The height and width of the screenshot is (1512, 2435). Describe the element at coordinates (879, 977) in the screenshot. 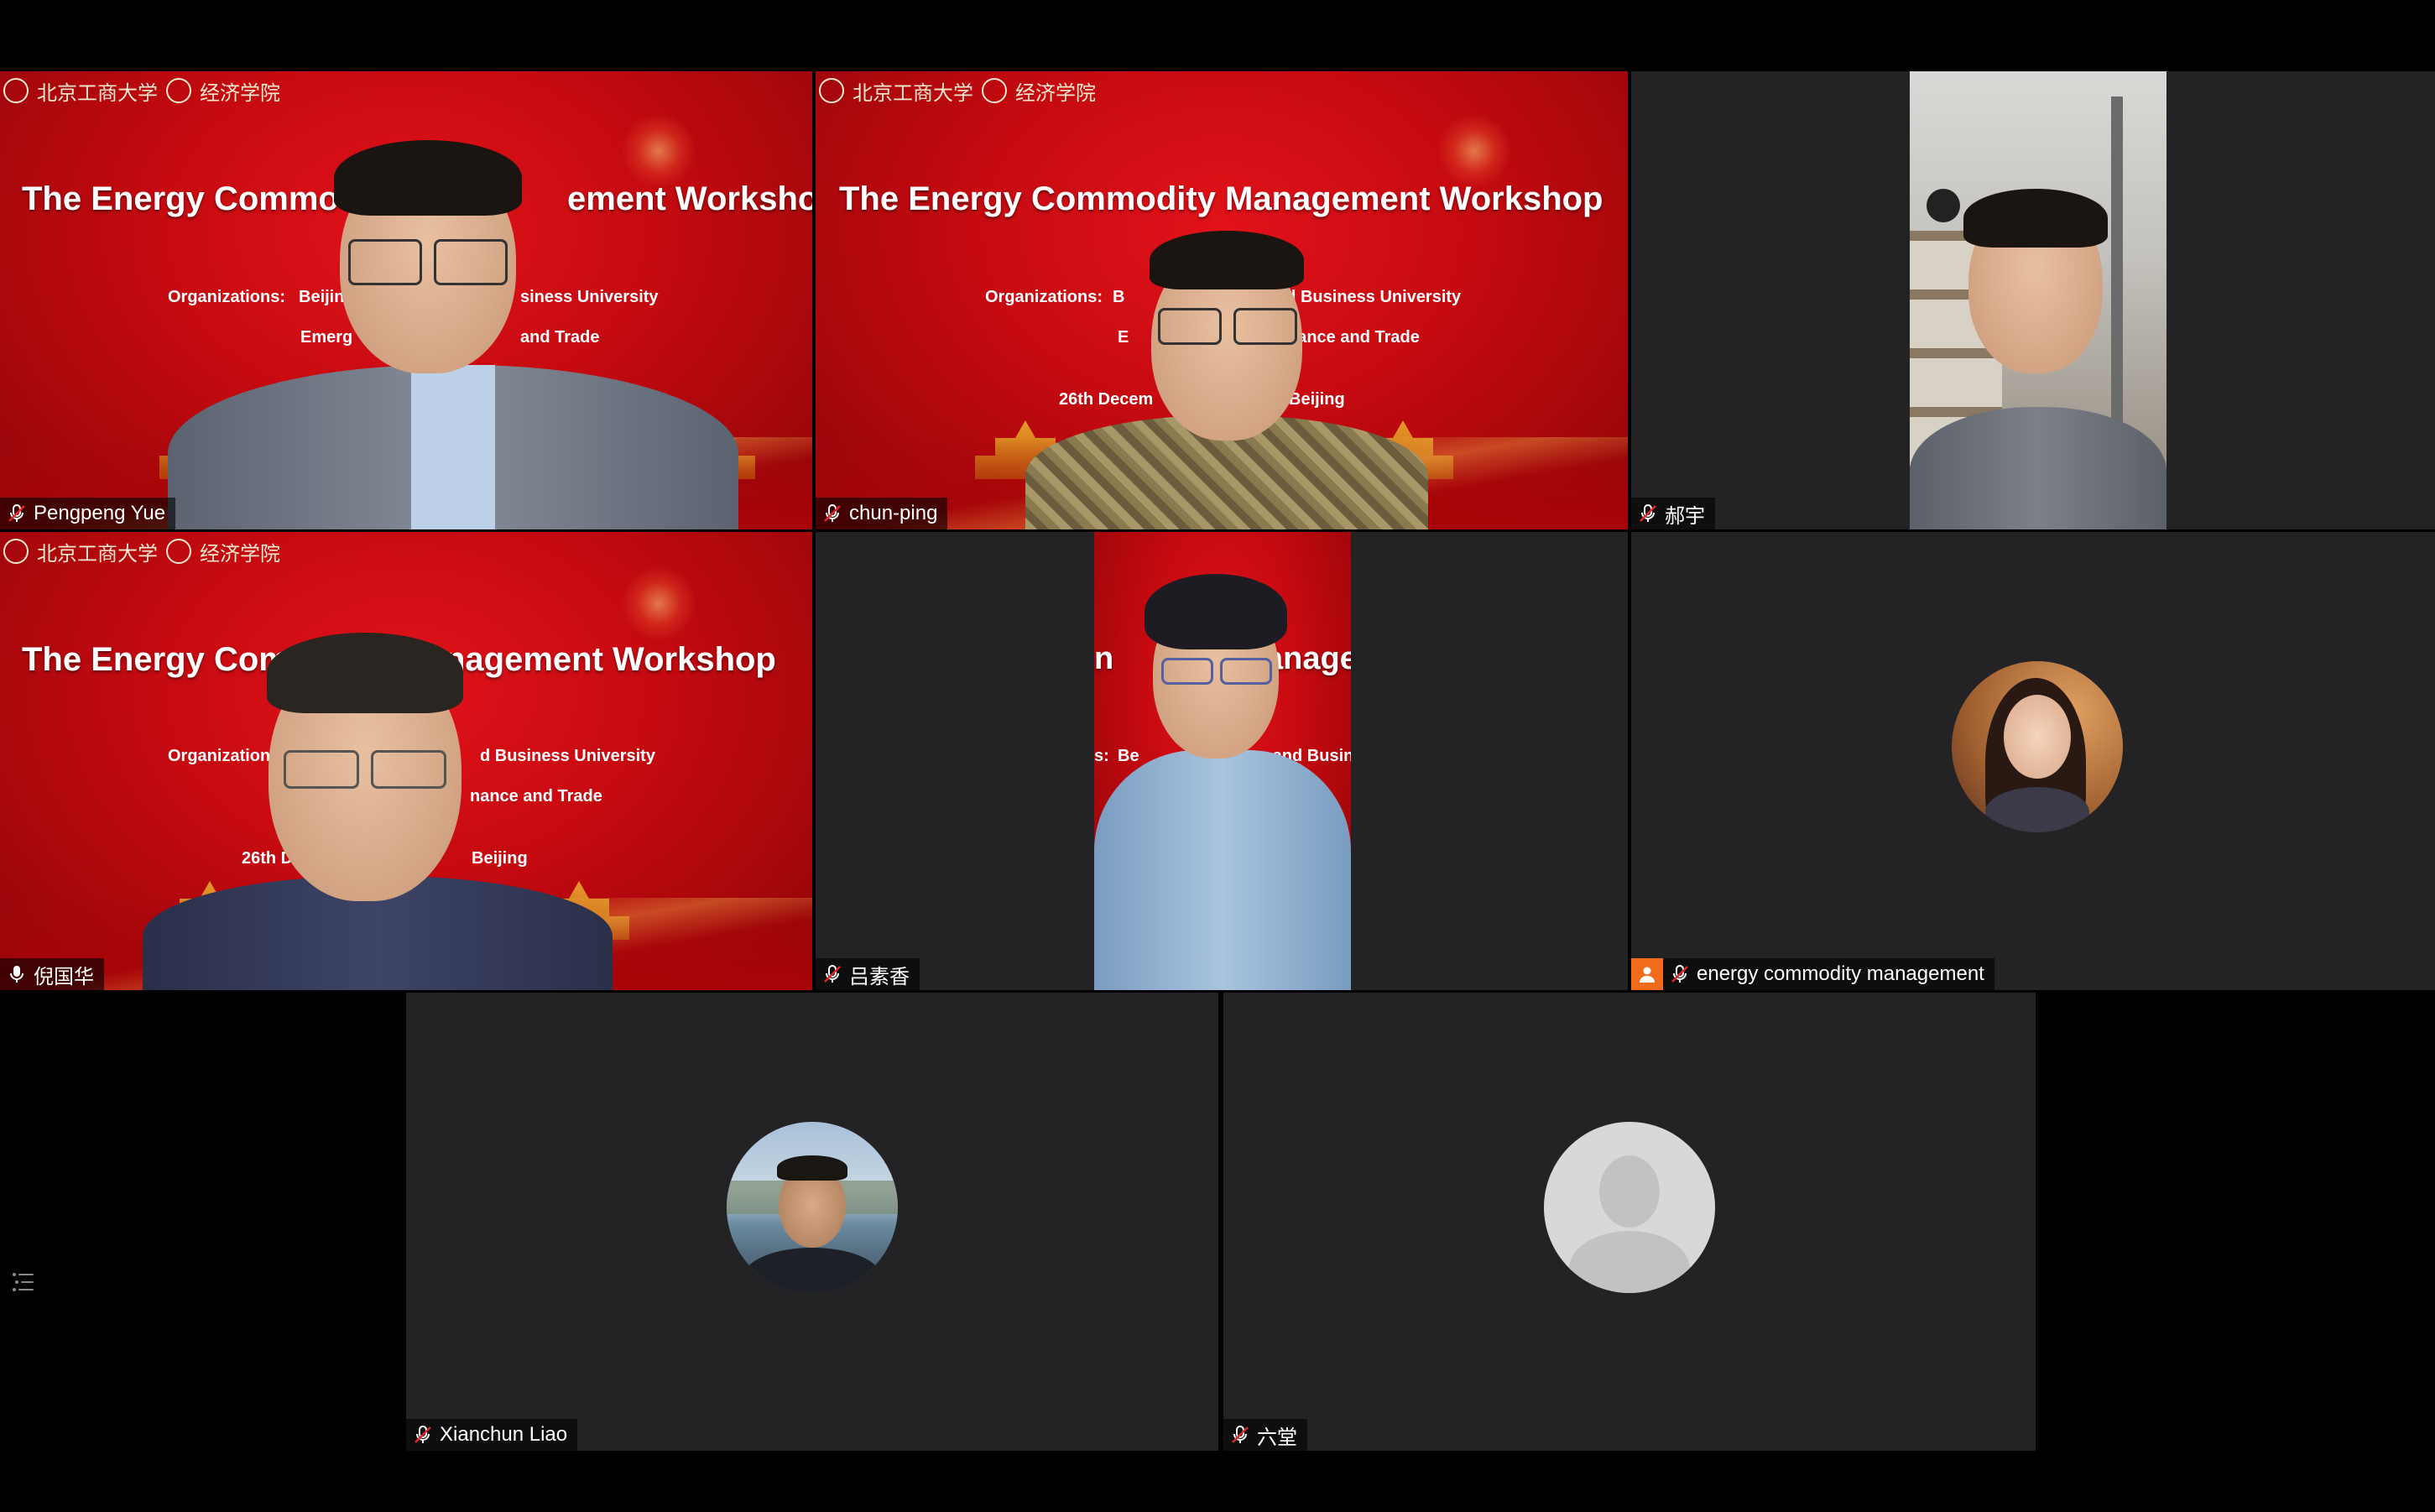

I see `participant-name: 吕素香` at that location.